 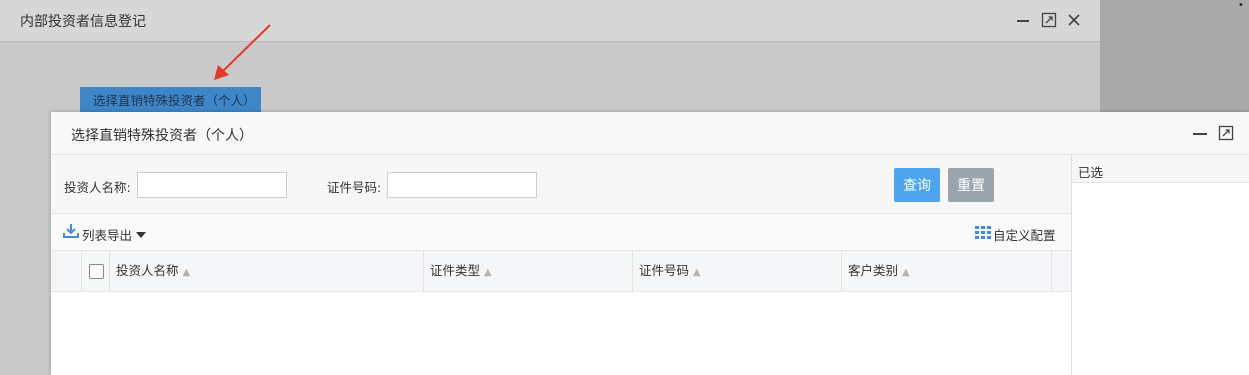 I want to click on filter-bar: 投资人名称: 证件号码: 查询 重置, so click(x=561, y=184).